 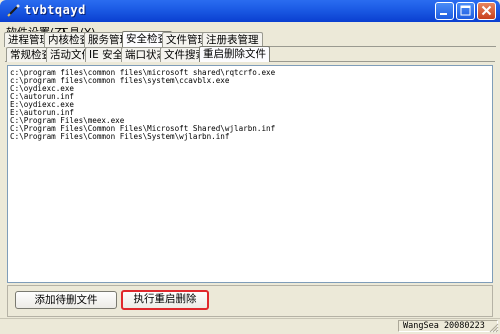 I want to click on close-icon, so click(x=486, y=10).